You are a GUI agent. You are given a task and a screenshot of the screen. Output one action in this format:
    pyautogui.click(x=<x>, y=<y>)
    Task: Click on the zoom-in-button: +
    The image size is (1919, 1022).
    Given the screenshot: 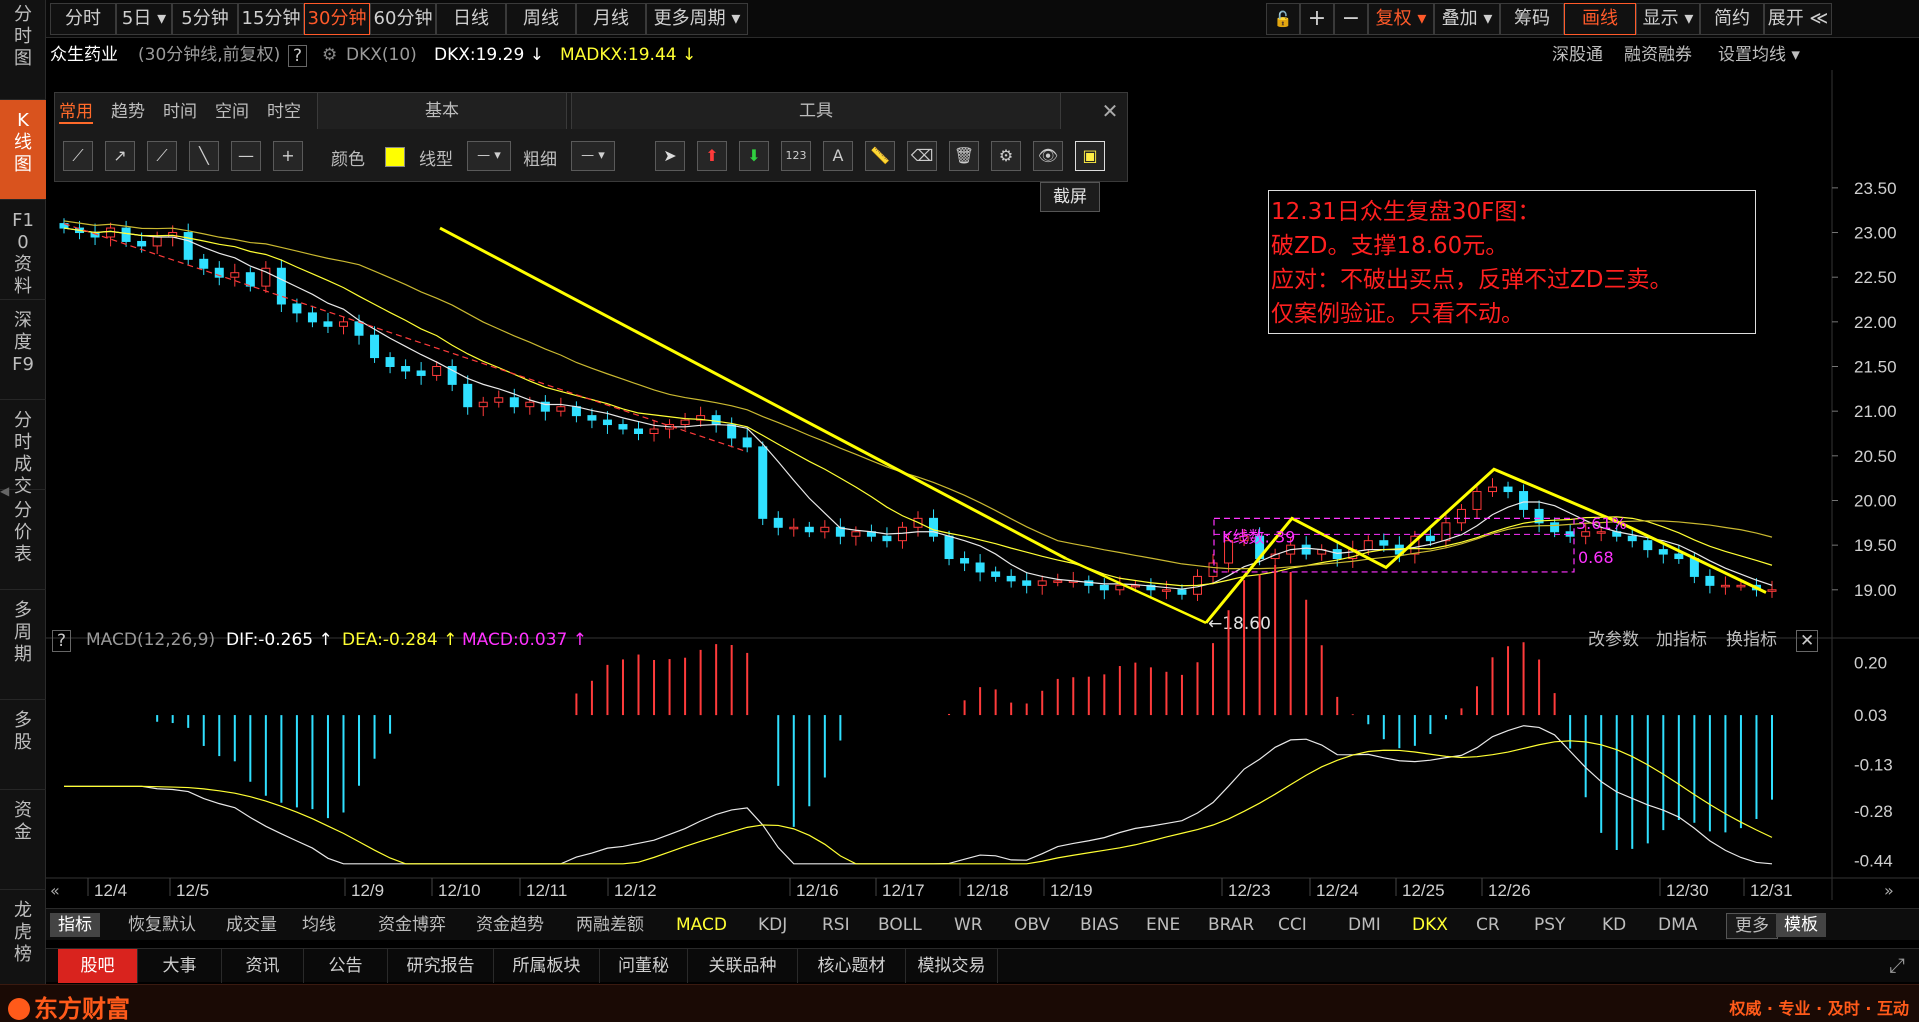 What is the action you would take?
    pyautogui.click(x=1317, y=19)
    